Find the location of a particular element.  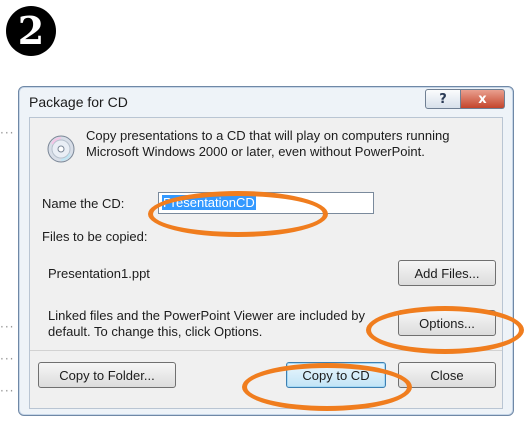

files-label: Files to be copied: is located at coordinates (95, 236).